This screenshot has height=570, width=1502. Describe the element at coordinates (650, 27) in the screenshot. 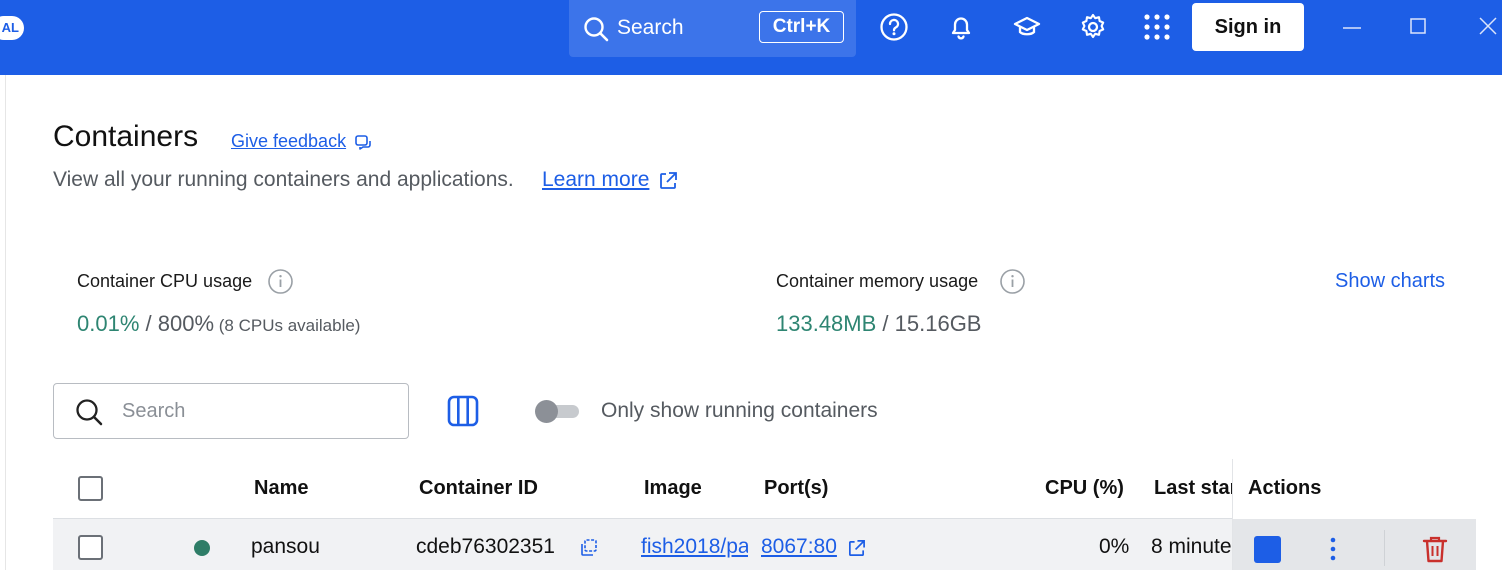

I see `global-search-label: Search` at that location.